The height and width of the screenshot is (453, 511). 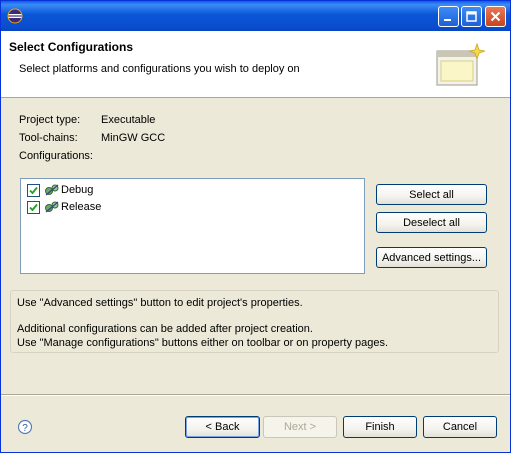 I want to click on title-bar, so click(x=255, y=16).